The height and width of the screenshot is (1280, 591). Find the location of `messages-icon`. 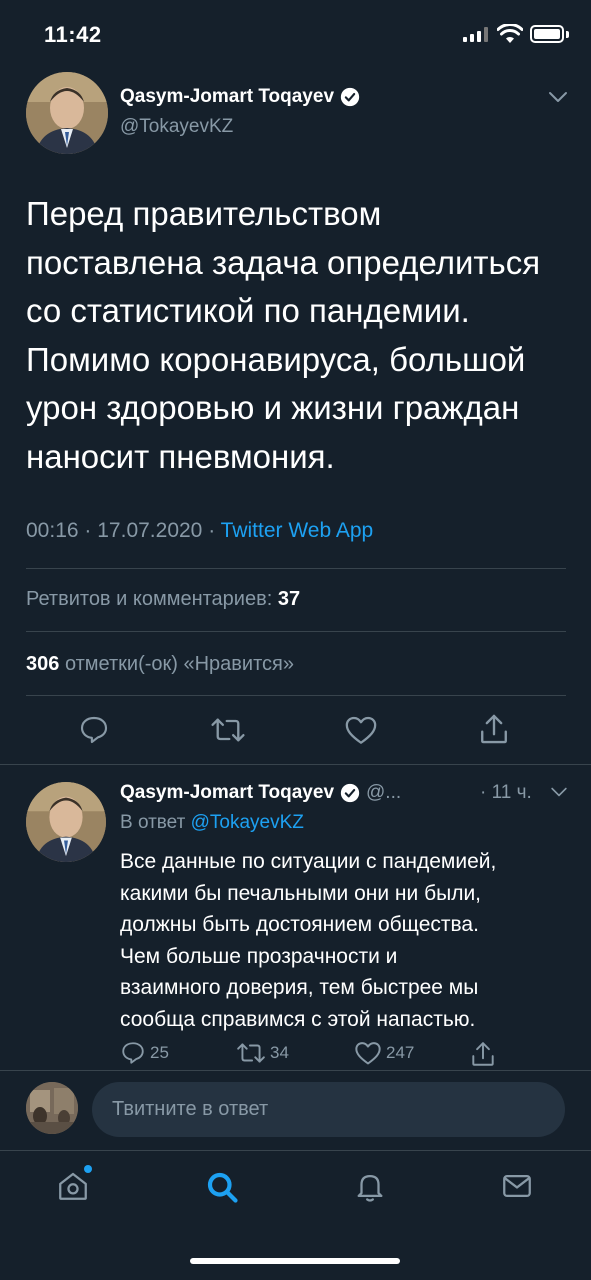

messages-icon is located at coordinates (517, 1186).